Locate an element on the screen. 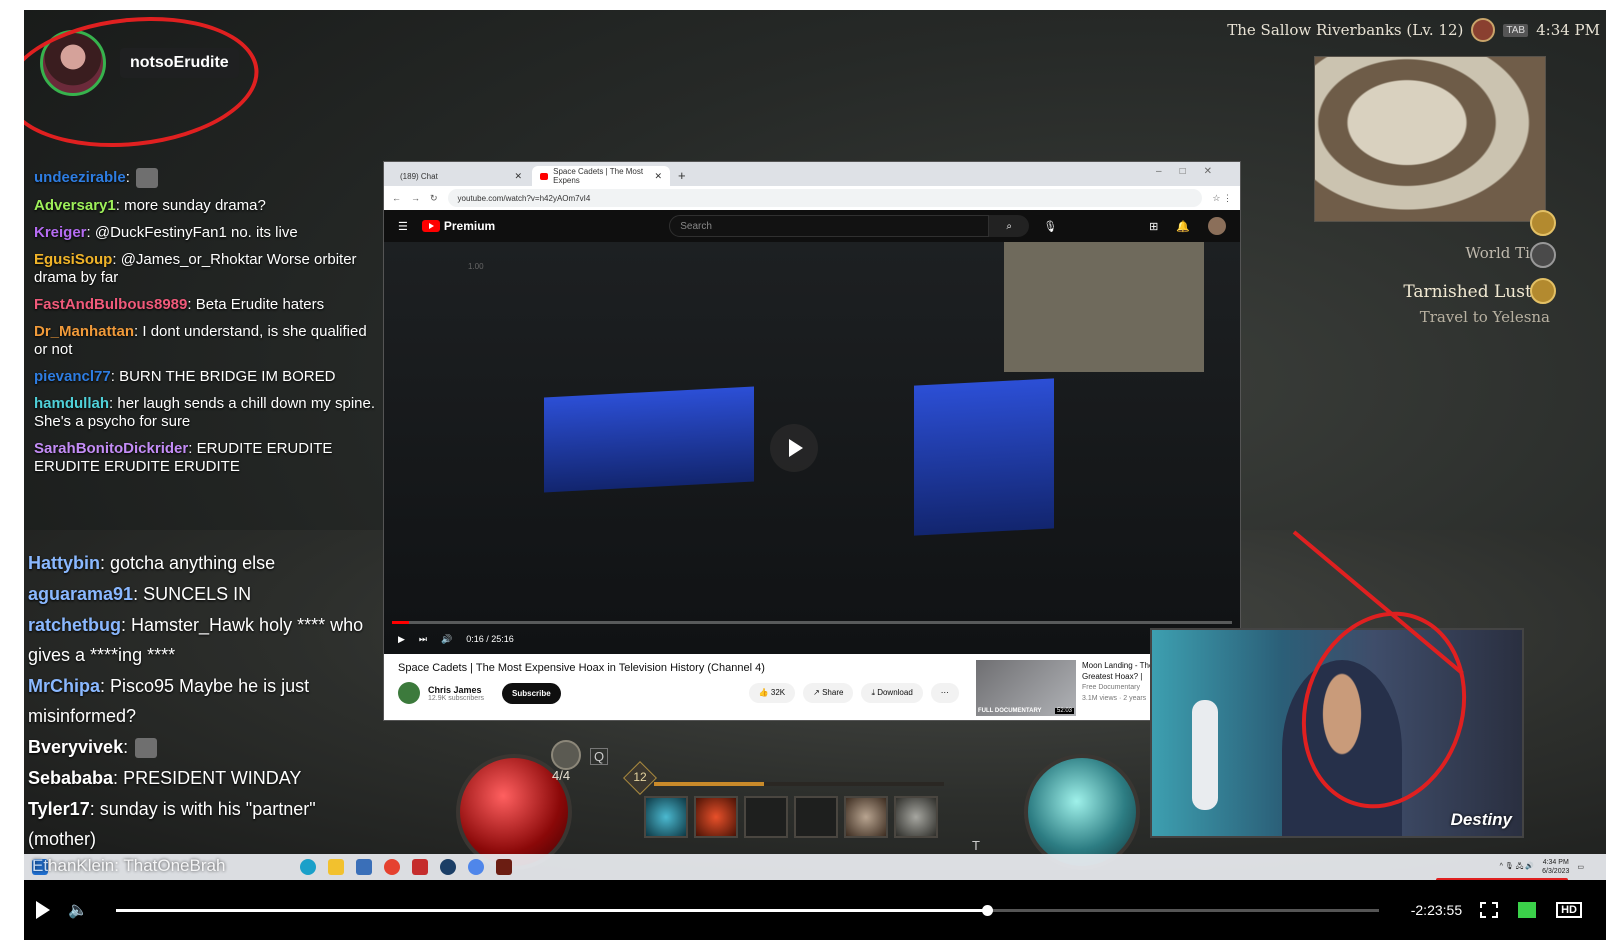 The width and height of the screenshot is (1606, 940). seek-bar is located at coordinates (747, 910).